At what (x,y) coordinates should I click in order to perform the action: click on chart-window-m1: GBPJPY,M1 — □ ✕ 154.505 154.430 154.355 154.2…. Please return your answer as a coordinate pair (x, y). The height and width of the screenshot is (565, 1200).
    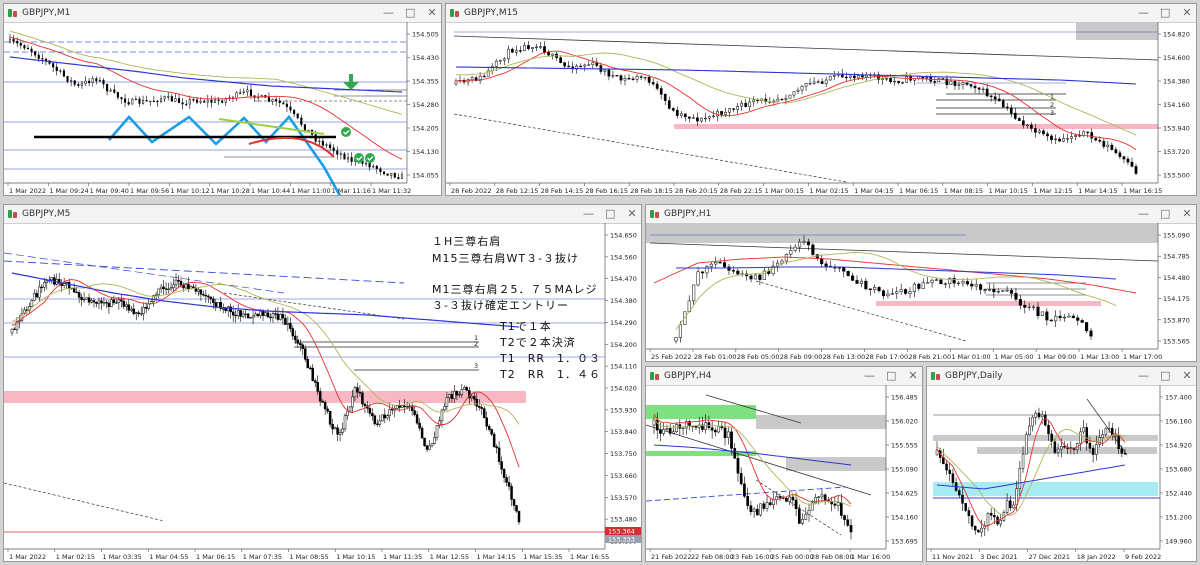
    Looking at the image, I should click on (222, 99).